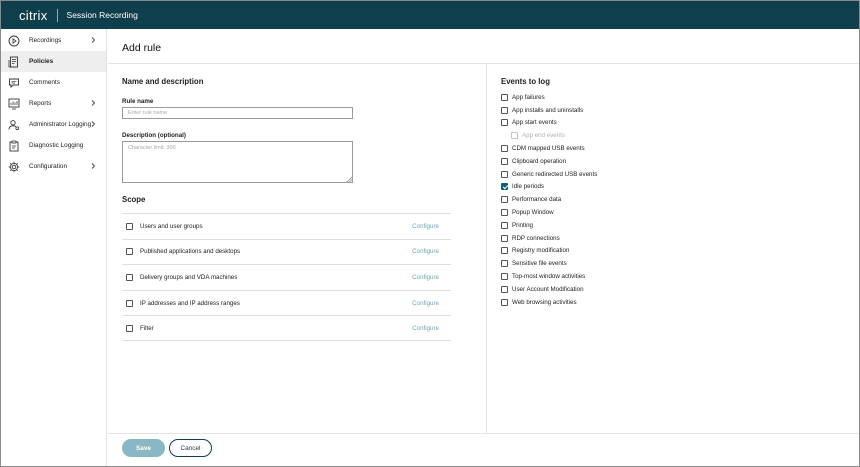 The width and height of the screenshot is (860, 467). I want to click on top-bar: citrix Session Recording, so click(430, 15).